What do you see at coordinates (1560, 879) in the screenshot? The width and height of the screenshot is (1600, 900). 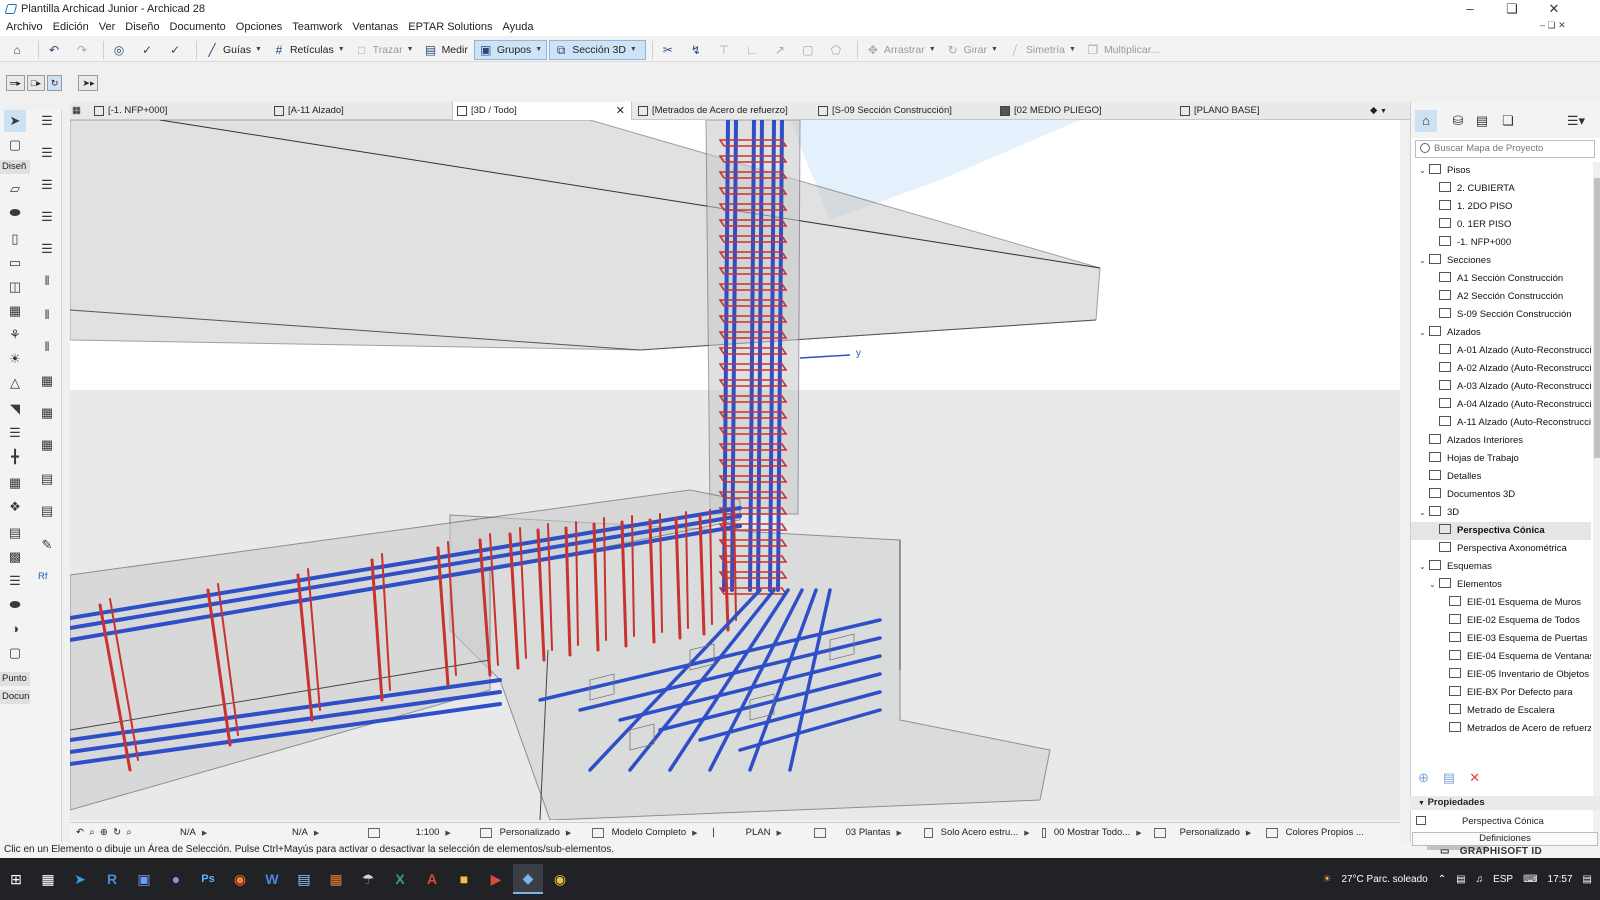 I see `clock: 17:57` at bounding box center [1560, 879].